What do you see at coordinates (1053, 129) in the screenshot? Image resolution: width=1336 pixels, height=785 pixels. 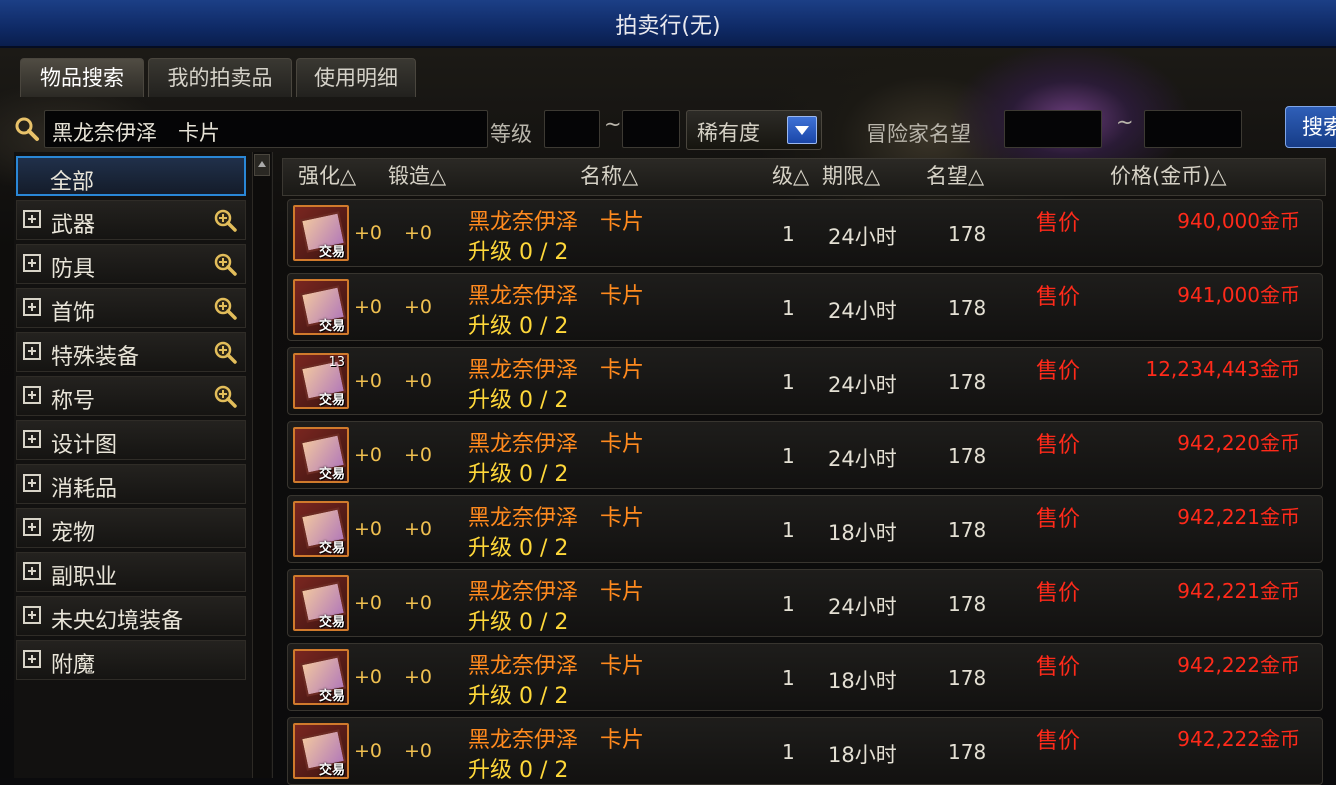 I see `fame-min-input` at bounding box center [1053, 129].